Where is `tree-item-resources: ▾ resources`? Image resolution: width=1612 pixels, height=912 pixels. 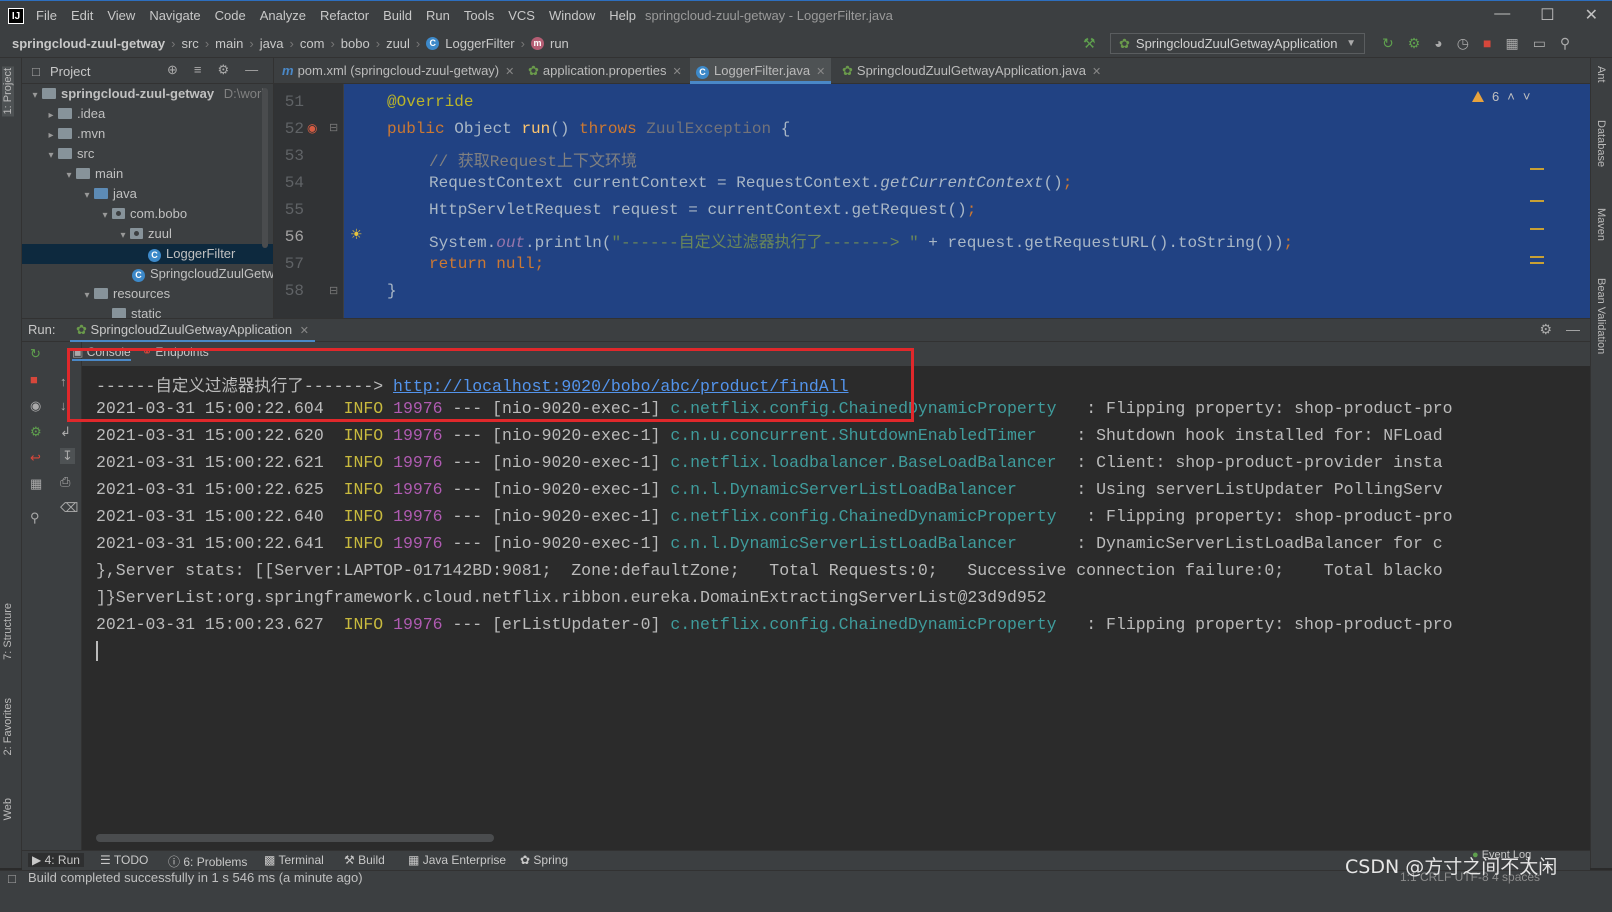
tree-item-resources: ▾ resources is located at coordinates (147, 294).